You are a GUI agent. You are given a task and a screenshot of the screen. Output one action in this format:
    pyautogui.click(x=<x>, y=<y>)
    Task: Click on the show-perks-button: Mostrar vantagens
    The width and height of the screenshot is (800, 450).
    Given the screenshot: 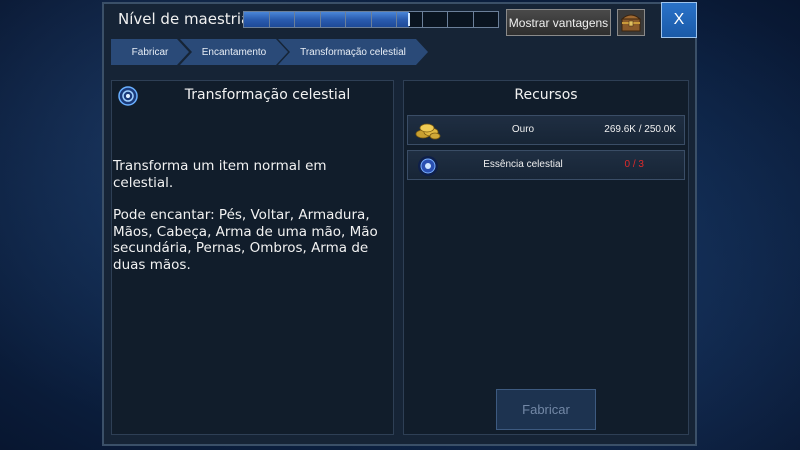 What is the action you would take?
    pyautogui.click(x=558, y=22)
    